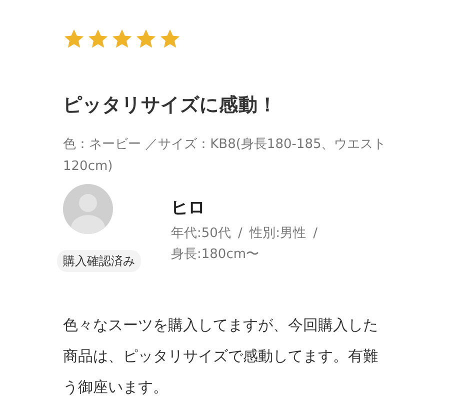  Describe the element at coordinates (170, 105) in the screenshot. I see `review-title: ピッタリサイズに感動！` at that location.